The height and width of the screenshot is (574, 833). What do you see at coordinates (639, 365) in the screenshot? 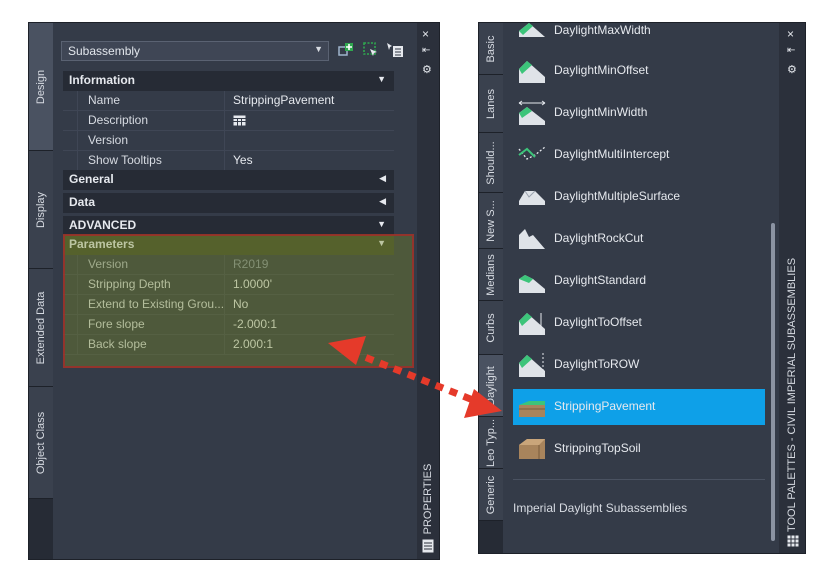
I see `tool-daylight-to-row: DaylightToROW` at bounding box center [639, 365].